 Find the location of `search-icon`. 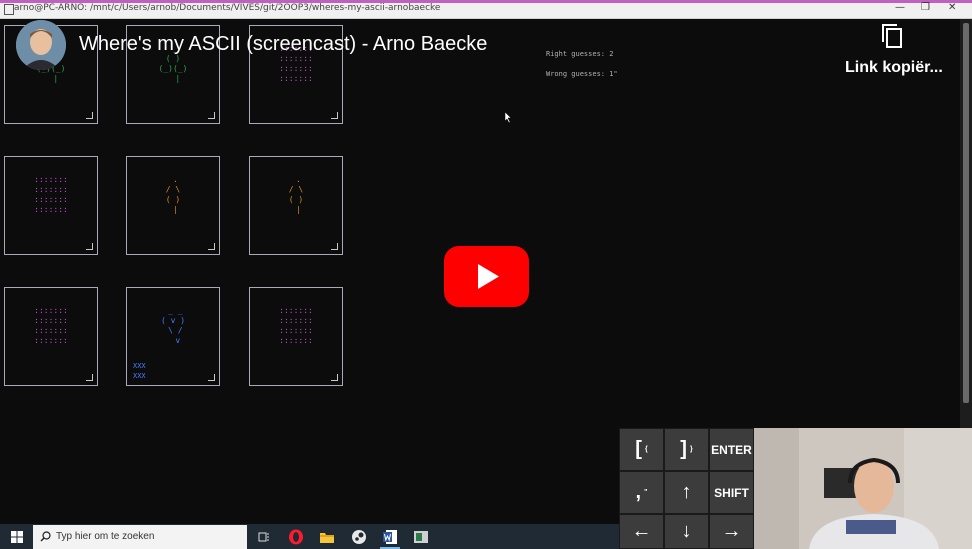

search-icon is located at coordinates (45, 536).